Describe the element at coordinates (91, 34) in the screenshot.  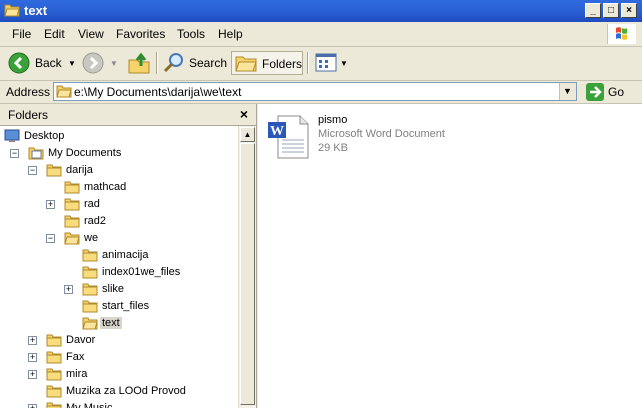
I see `menu-view: View` at that location.